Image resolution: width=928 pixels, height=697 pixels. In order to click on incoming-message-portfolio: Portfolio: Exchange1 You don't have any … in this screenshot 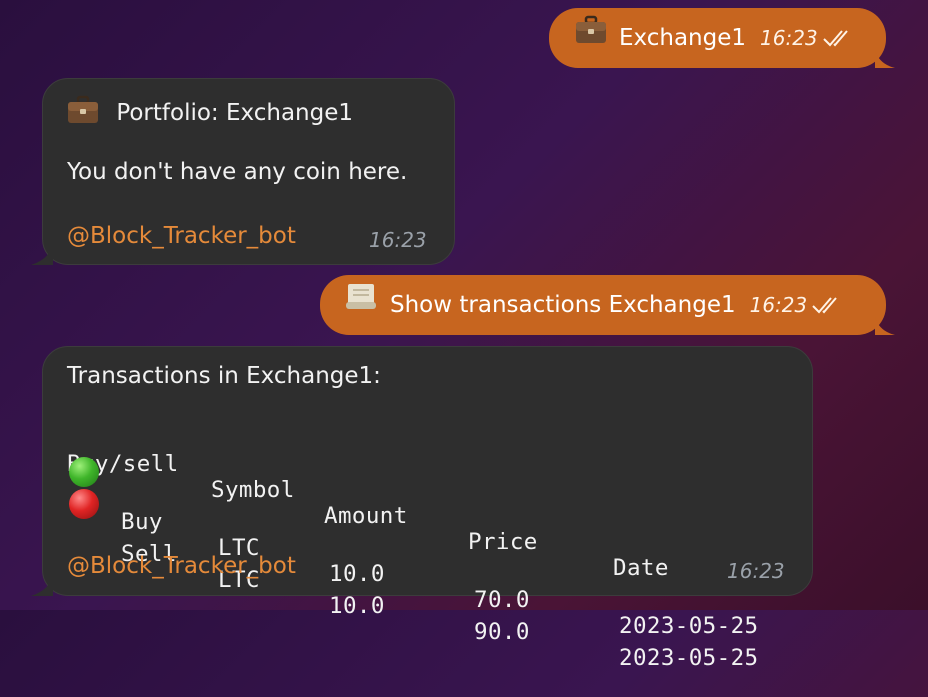, I will do `click(243, 171)`.